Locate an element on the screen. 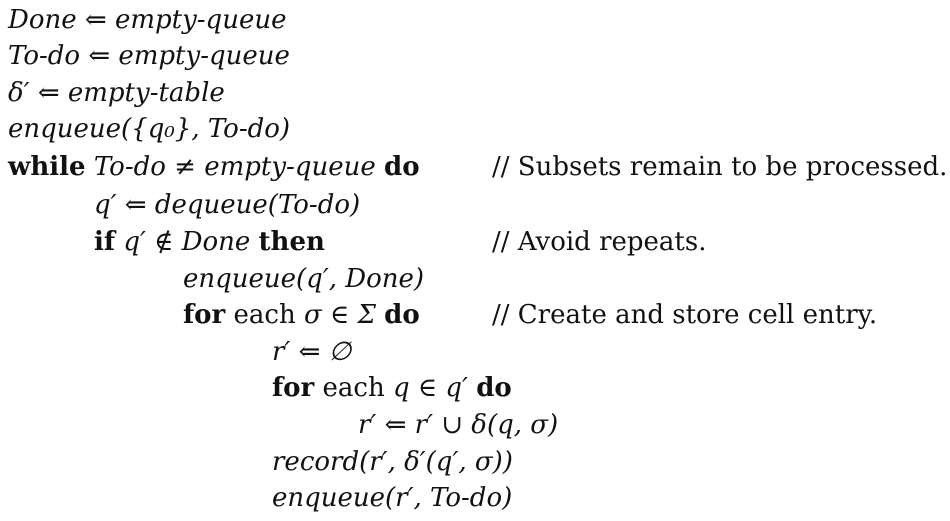 The image size is (950, 521). code-line-3: δ′ ⇐ empty-table is located at coordinates (116, 93).